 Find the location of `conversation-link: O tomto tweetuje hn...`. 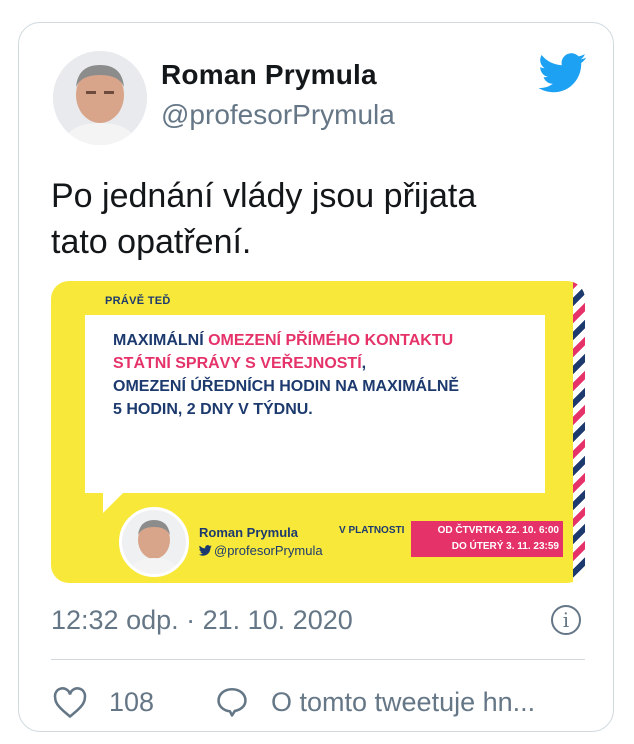

conversation-link: O tomto tweetuje hn... is located at coordinates (403, 702).